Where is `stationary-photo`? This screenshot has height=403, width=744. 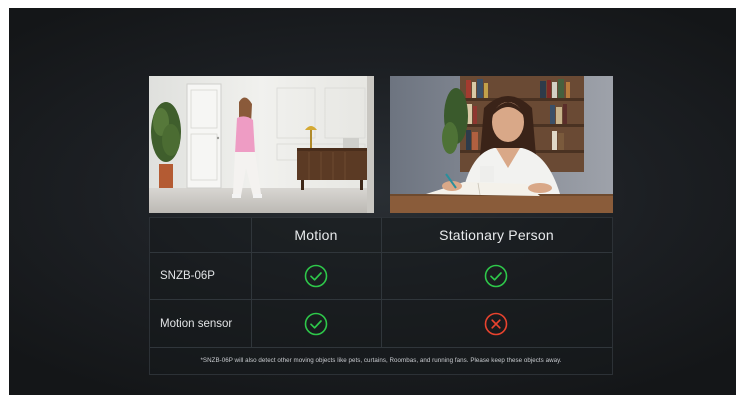 stationary-photo is located at coordinates (501, 144).